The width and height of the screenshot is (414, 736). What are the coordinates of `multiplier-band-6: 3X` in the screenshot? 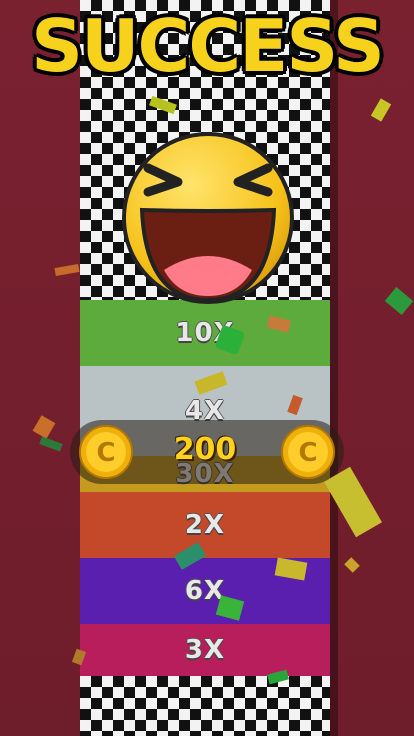 It's located at (205, 650).